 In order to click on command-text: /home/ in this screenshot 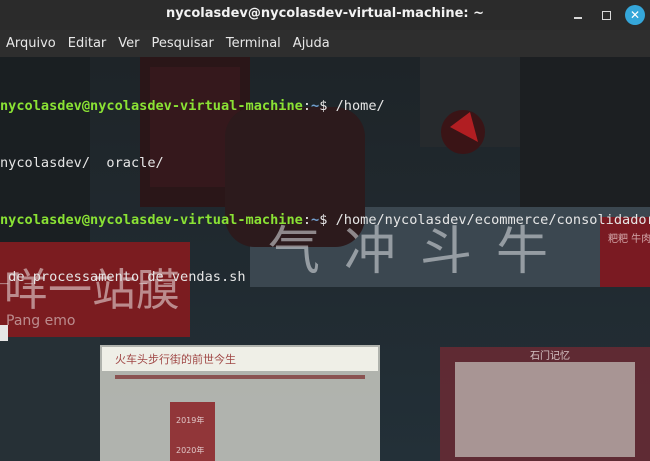, I will do `click(360, 106)`.